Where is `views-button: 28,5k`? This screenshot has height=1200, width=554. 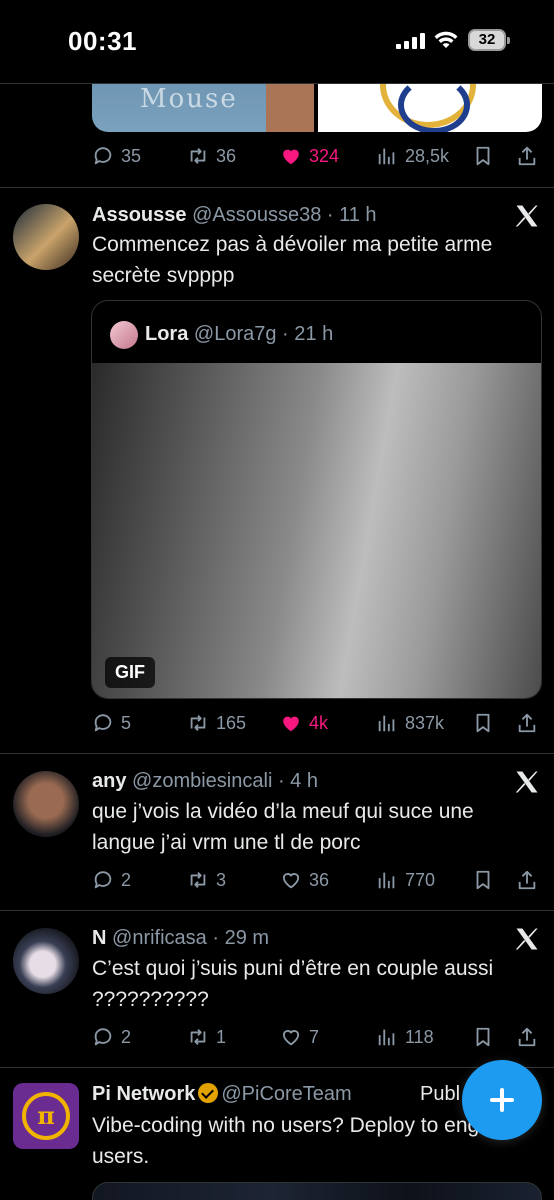 views-button: 28,5k is located at coordinates (412, 156).